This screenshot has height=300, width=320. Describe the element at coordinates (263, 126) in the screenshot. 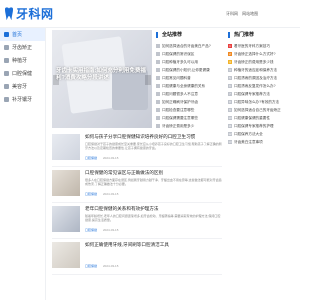

I see `list-item: 11 口腔保健专家推荐的护理` at that location.